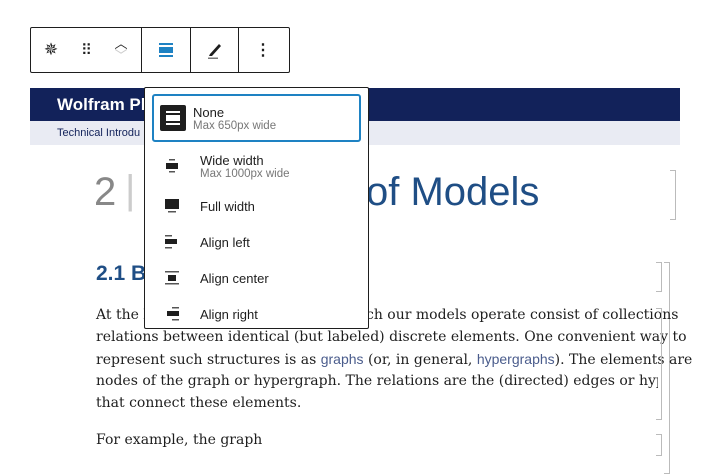  Describe the element at coordinates (172, 242) in the screenshot. I see `align-left-icon` at that location.